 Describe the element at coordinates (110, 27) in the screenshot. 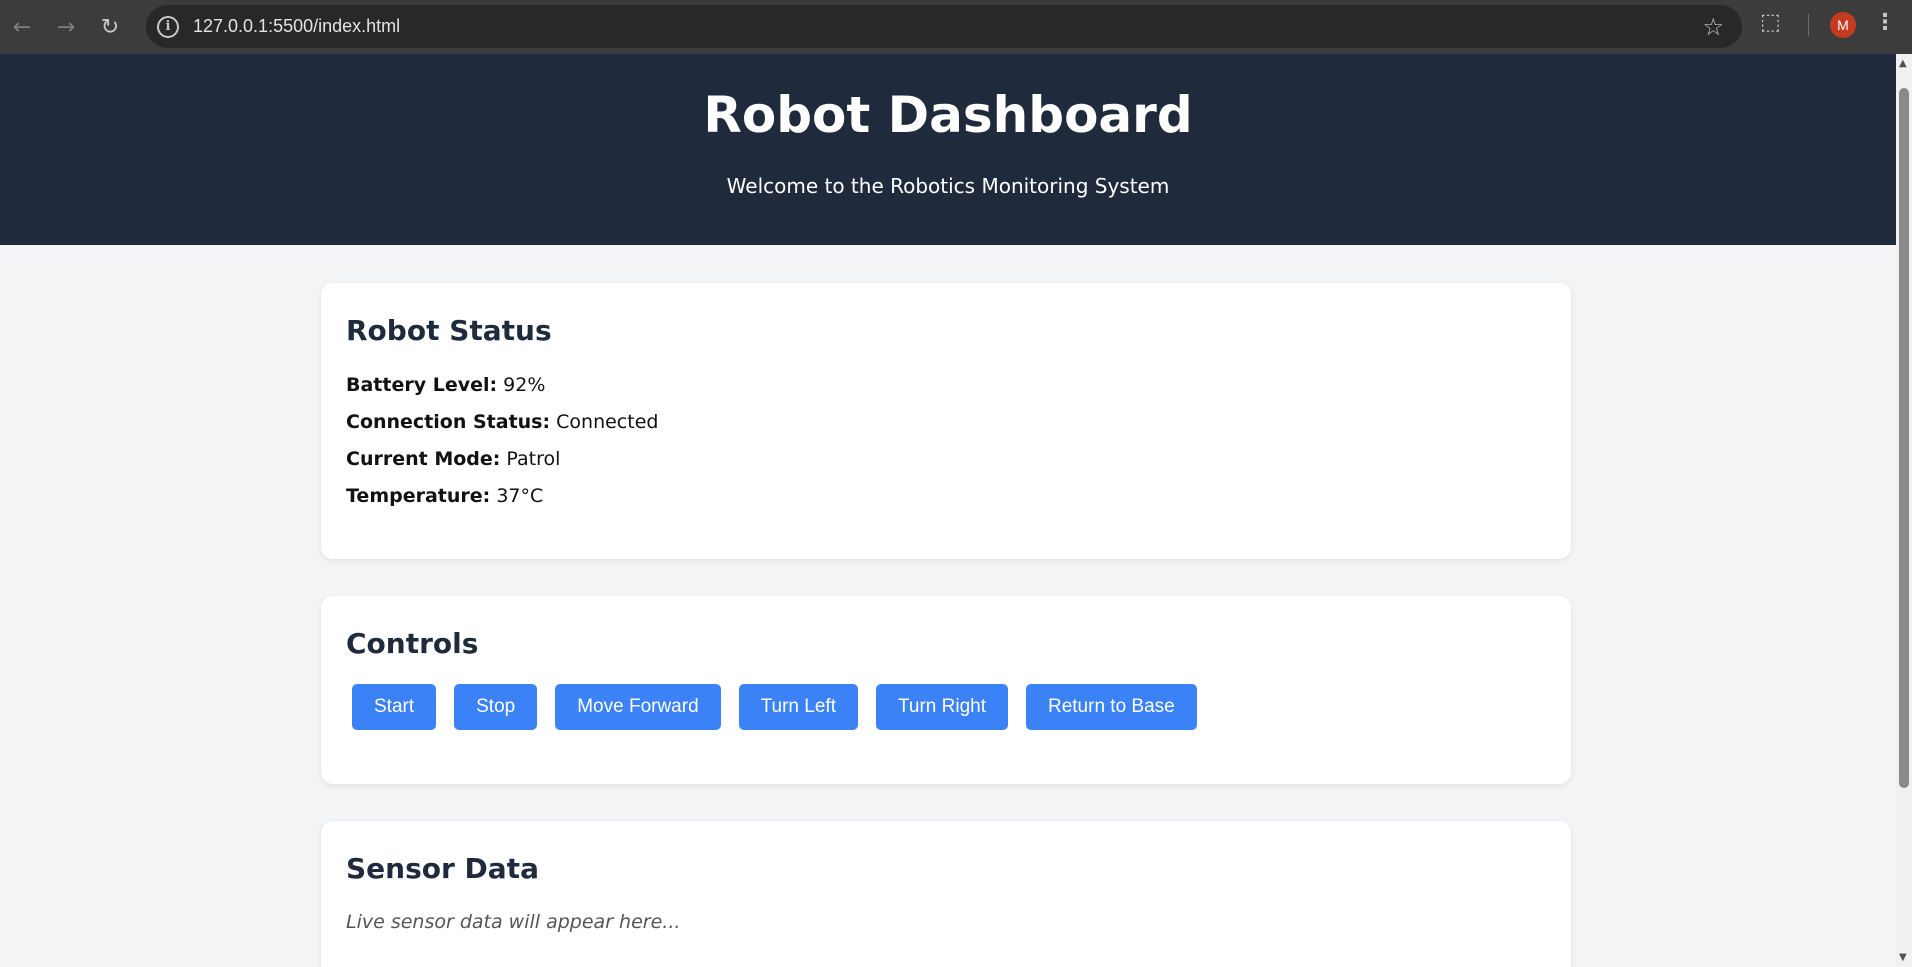

I see `reload-icon: ↻` at that location.